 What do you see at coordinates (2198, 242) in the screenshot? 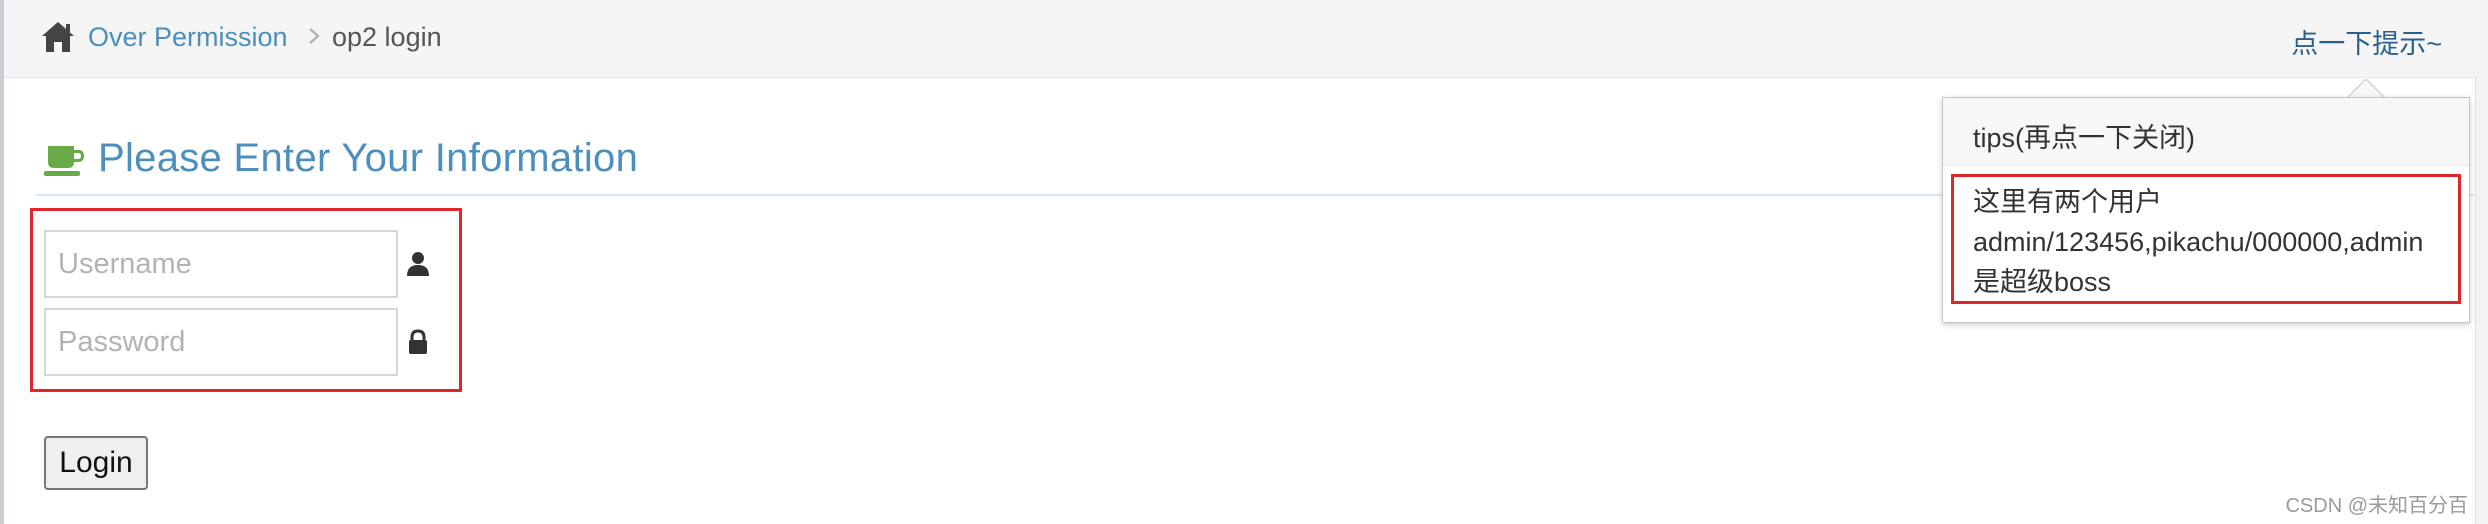
I see `popover-line: admin/123456,pikachu/000000,admin` at bounding box center [2198, 242].